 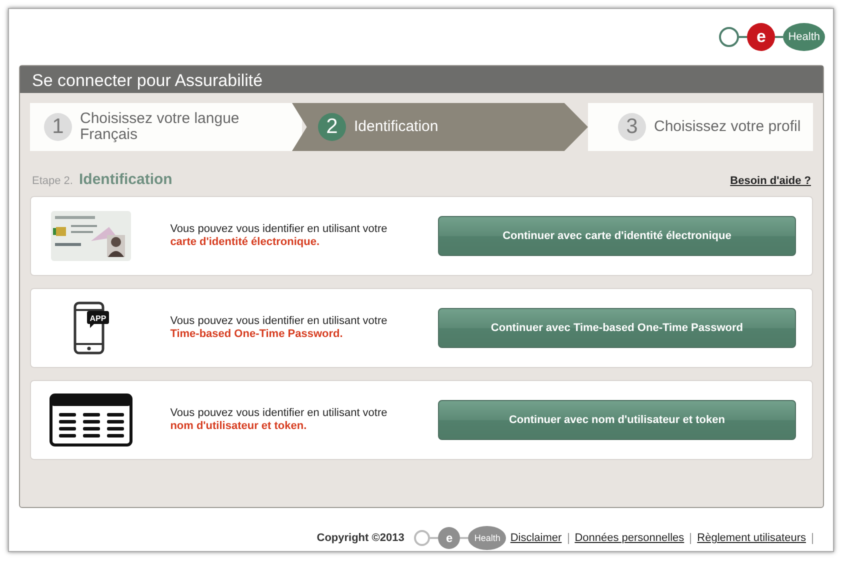 What do you see at coordinates (147, 80) in the screenshot?
I see `panel-title: Se connecter pour Assurabilité` at bounding box center [147, 80].